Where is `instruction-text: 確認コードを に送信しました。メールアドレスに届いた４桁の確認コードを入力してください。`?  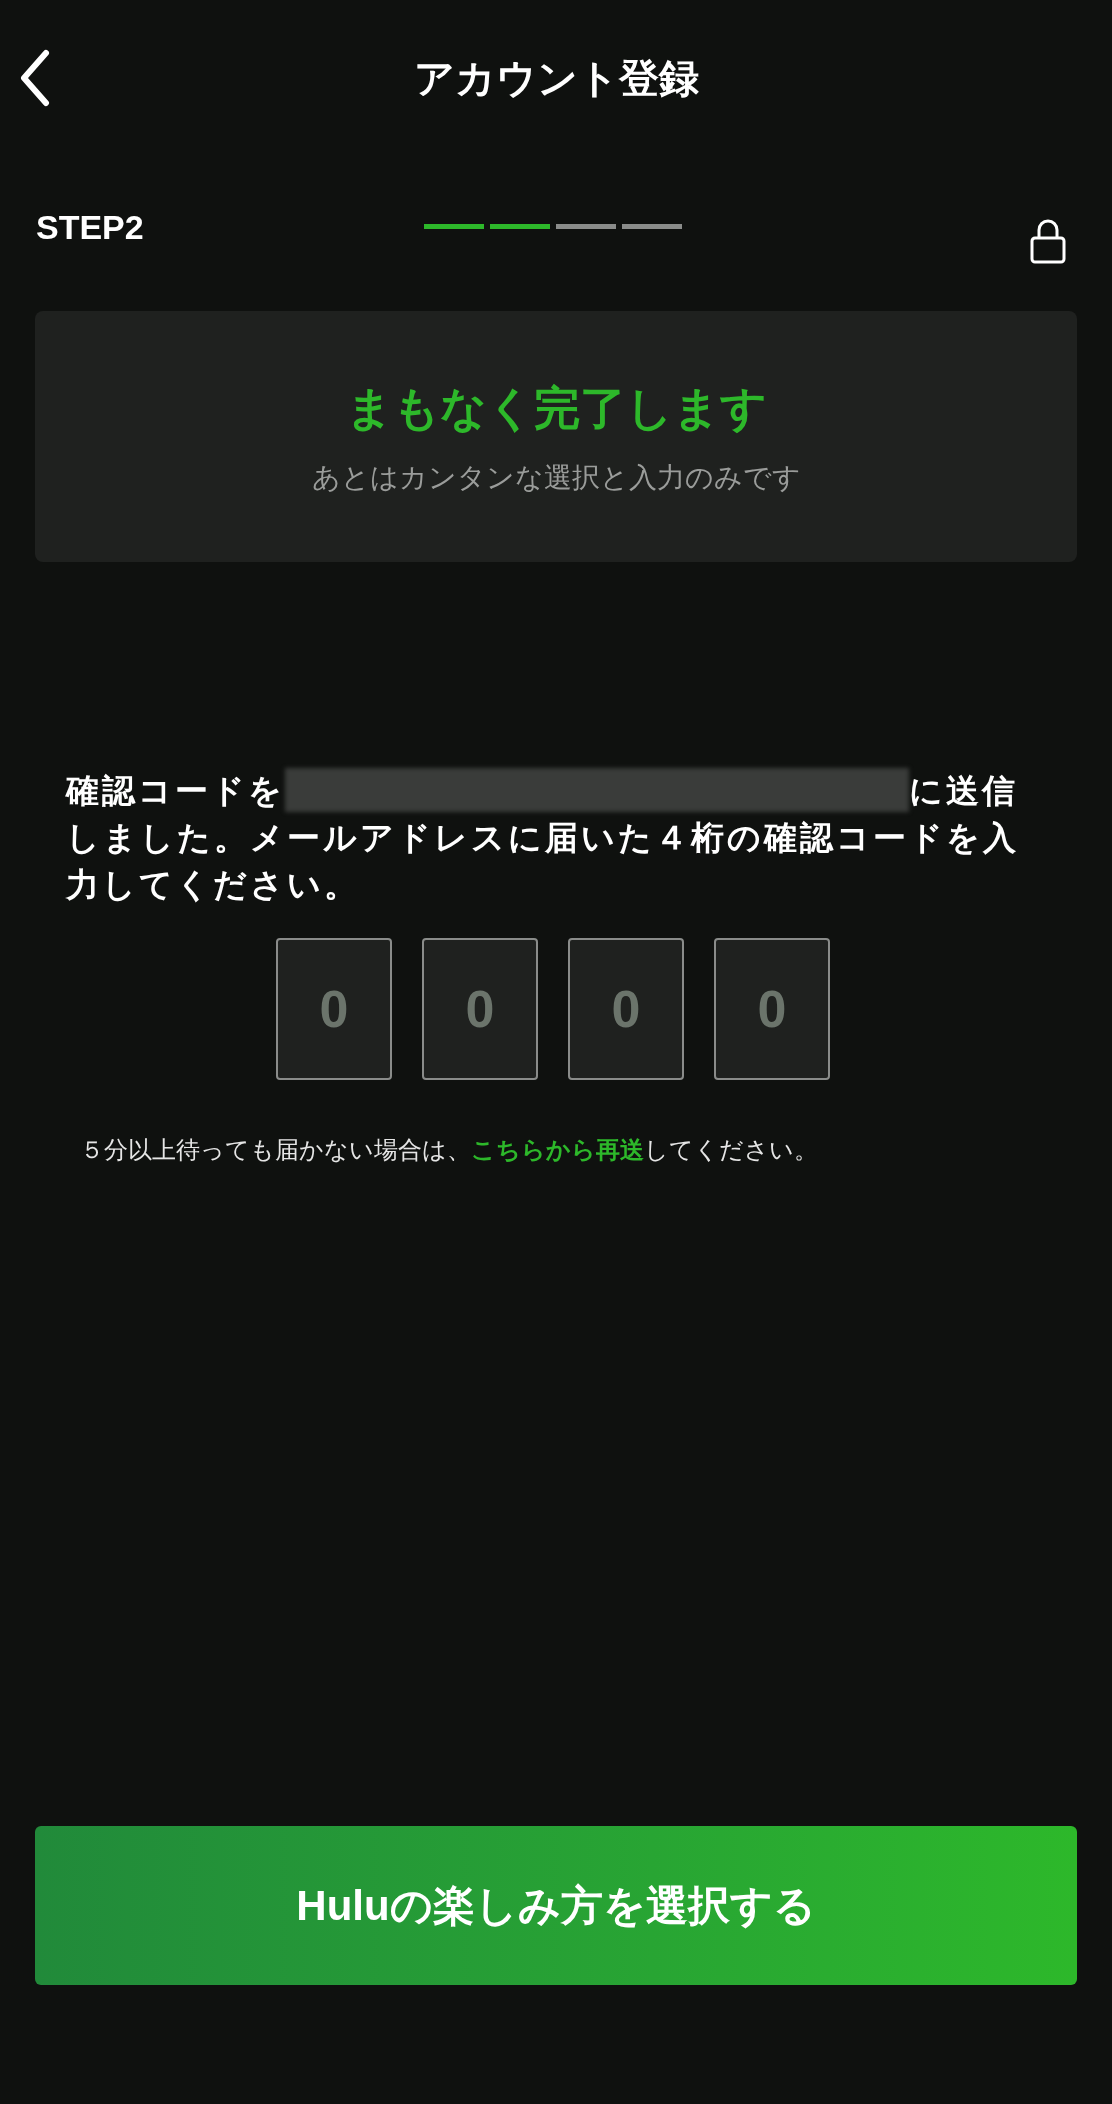 instruction-text: 確認コードを に送信しました。メールアドレスに届いた４桁の確認コードを入力してください。 is located at coordinates (546, 837).